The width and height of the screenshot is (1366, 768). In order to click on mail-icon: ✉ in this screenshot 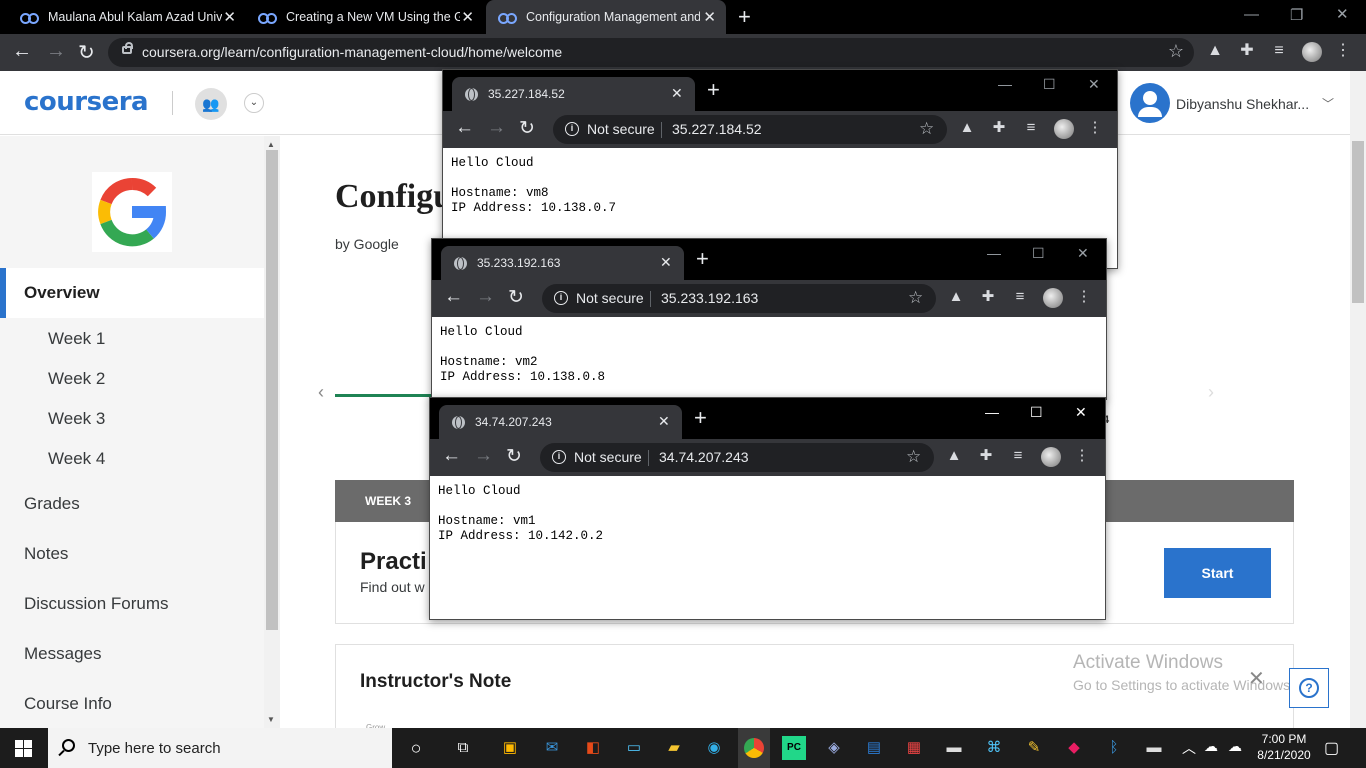, I will do `click(552, 748)`.